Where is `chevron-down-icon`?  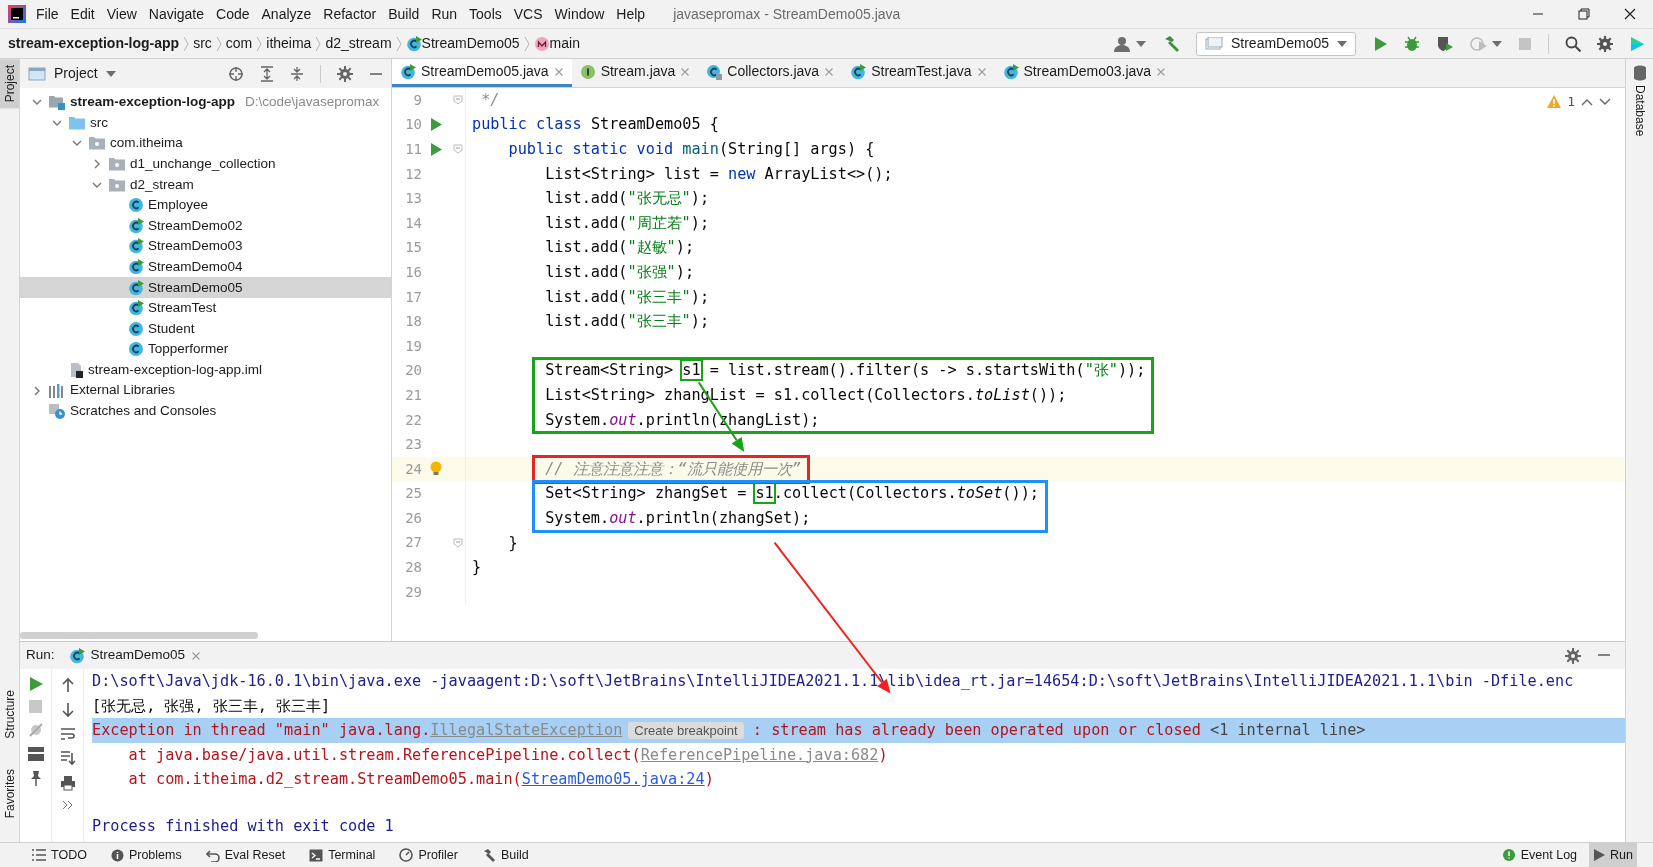
chevron-down-icon is located at coordinates (1605, 101).